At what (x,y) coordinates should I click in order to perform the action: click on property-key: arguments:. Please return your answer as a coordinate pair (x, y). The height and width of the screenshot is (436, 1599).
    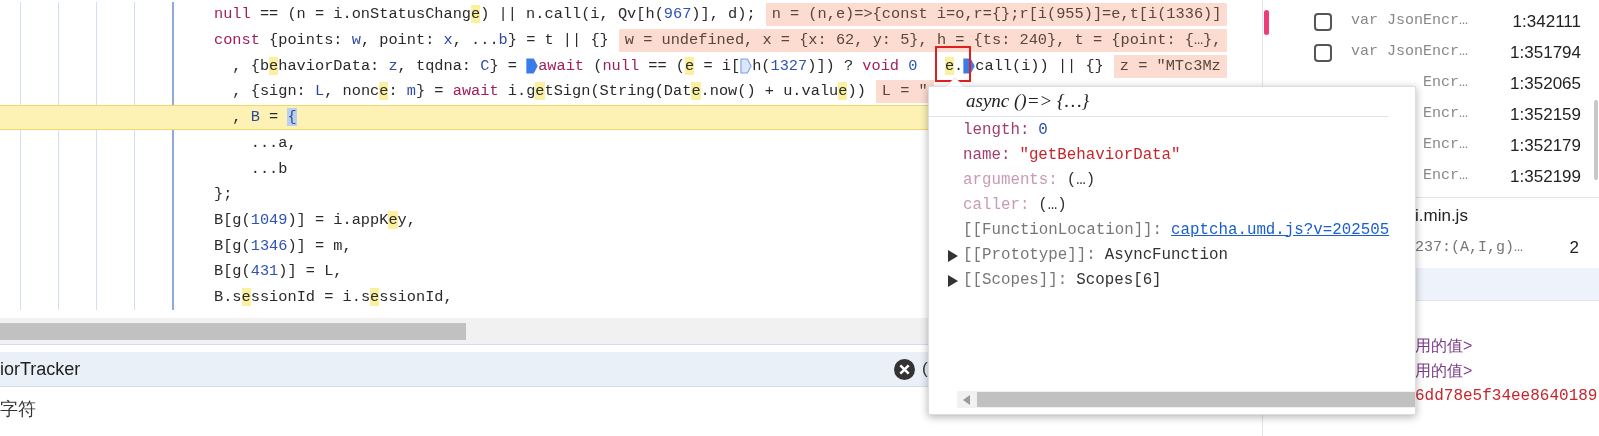
    Looking at the image, I should click on (1010, 180).